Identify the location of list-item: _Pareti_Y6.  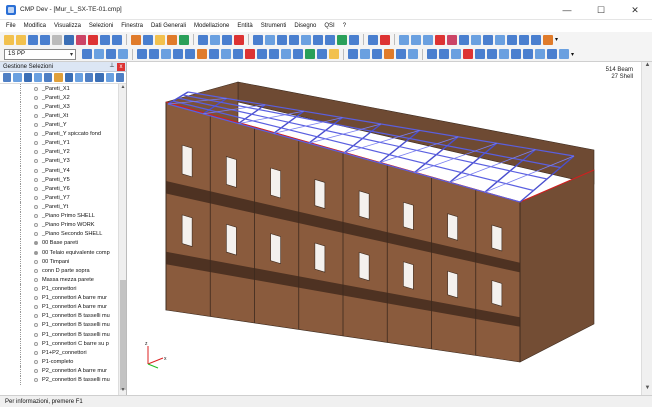
(59, 189).